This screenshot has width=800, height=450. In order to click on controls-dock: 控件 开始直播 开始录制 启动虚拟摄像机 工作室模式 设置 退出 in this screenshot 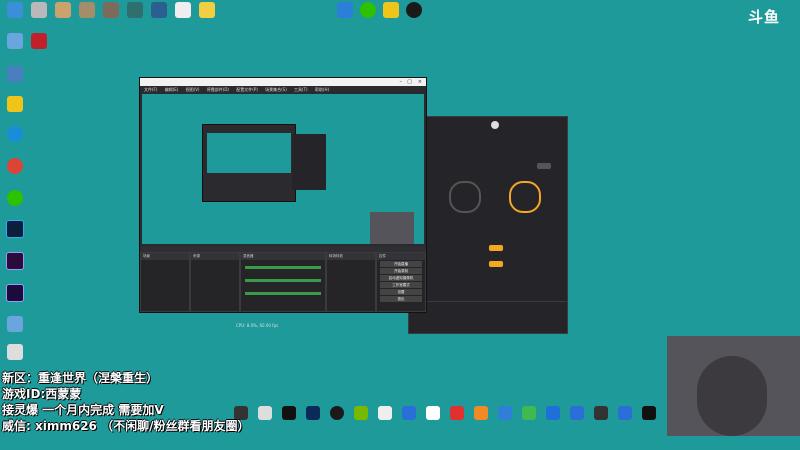, I will do `click(401, 282)`.